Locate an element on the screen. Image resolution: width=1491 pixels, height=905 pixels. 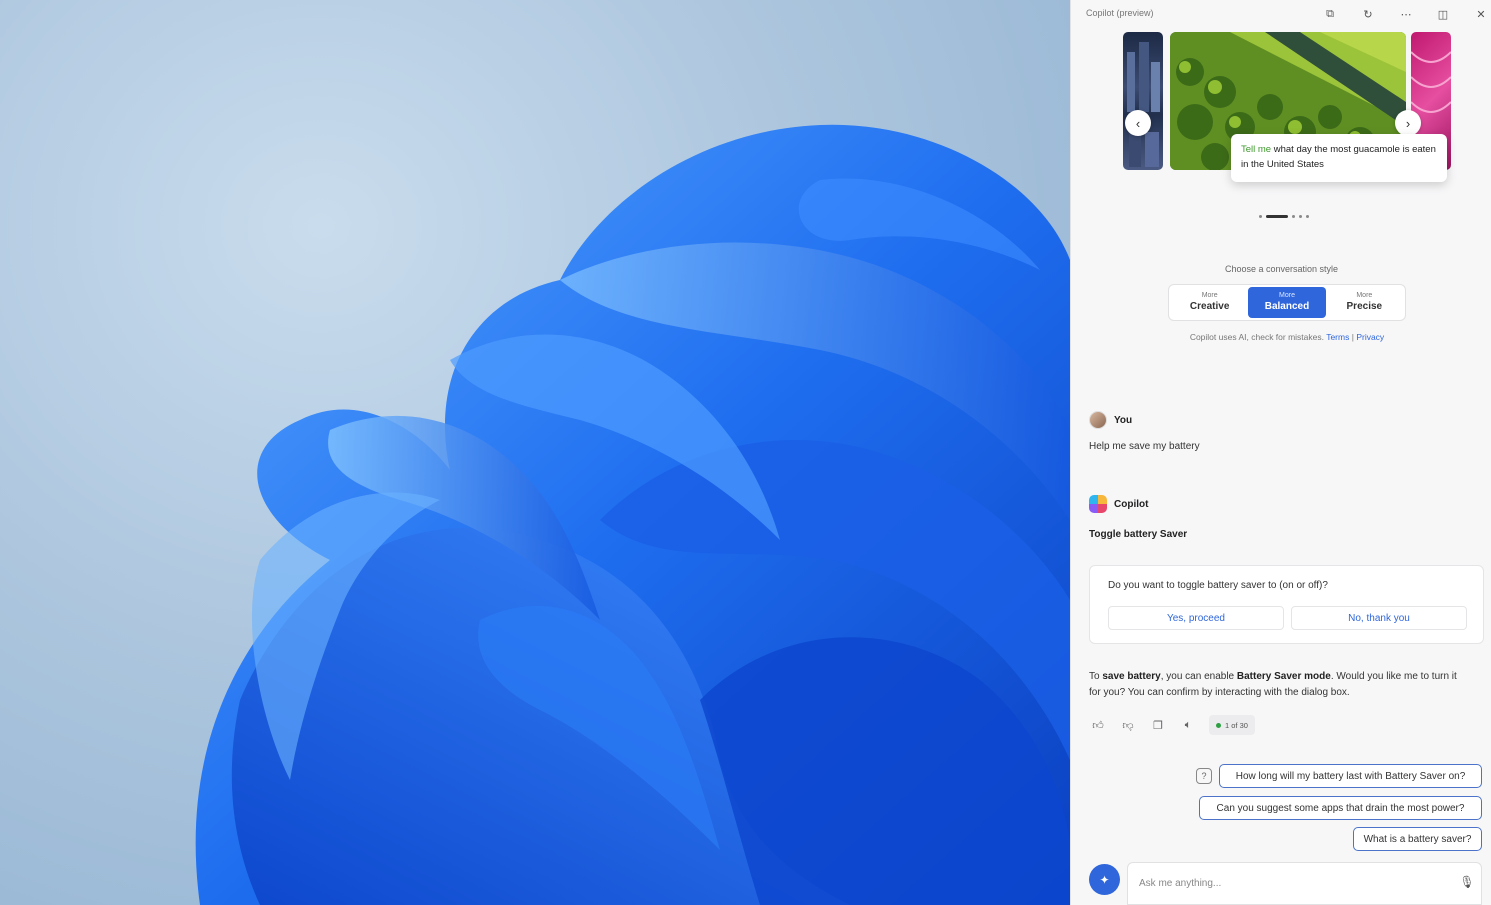
yes-proceed-button: Yes, proceed is located at coordinates (1196, 618).